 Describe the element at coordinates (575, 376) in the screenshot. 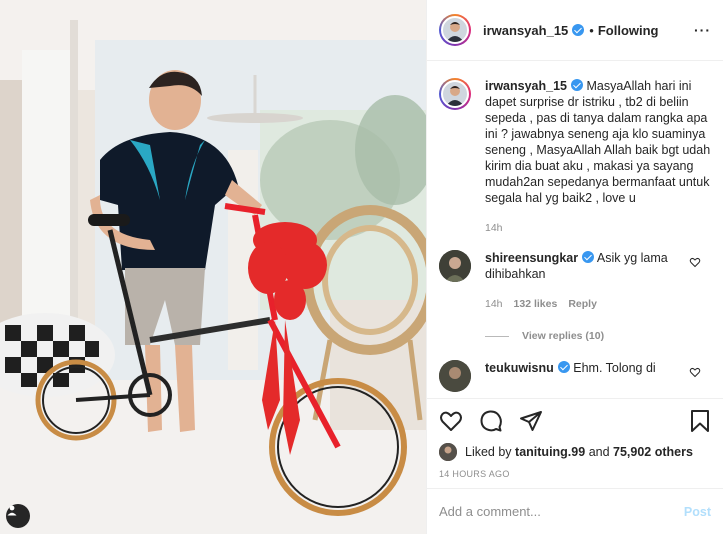

I see `comment-item: teukuwisnu Ehm. Tolong di` at that location.